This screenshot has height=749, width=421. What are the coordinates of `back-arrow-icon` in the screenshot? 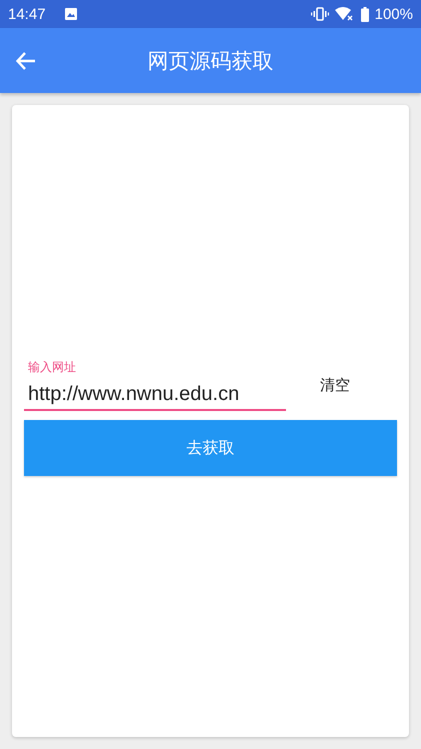 It's located at (26, 61).